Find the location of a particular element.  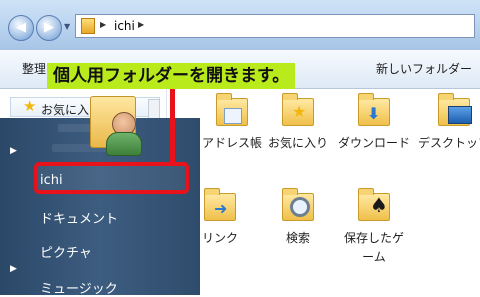

address-bar: ▶ ichi ▶ is located at coordinates (275, 26).